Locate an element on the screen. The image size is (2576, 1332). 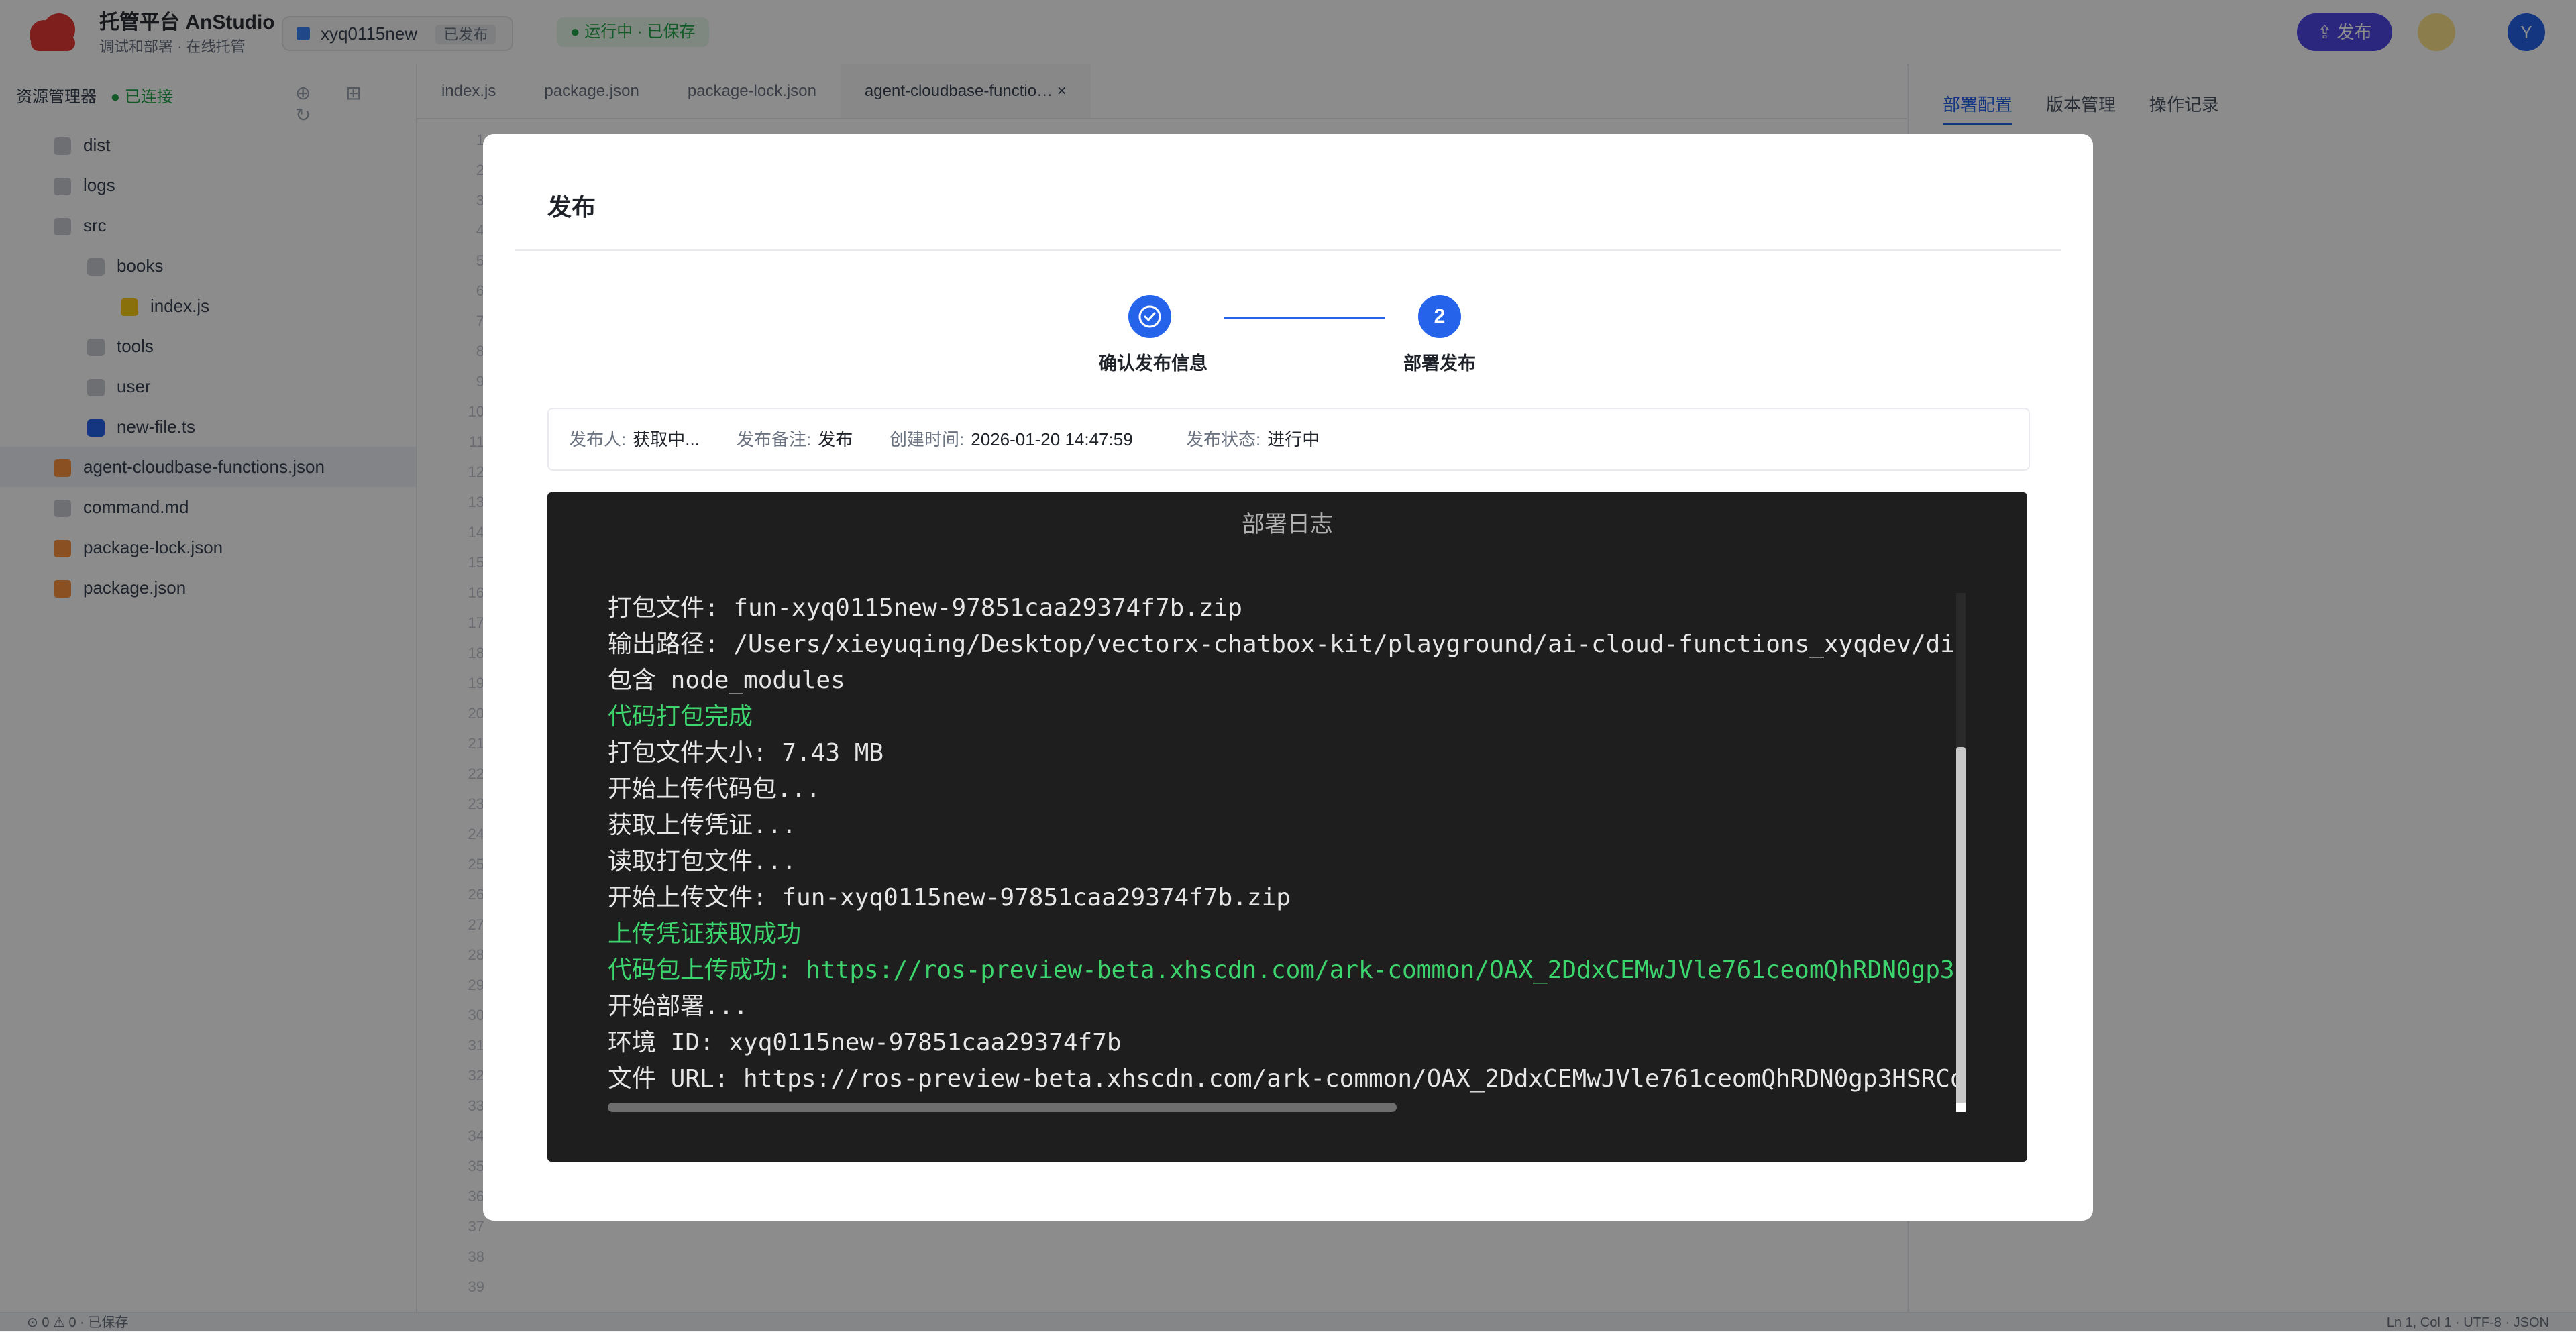
created-time-label: 创建时间: is located at coordinates (927, 439).